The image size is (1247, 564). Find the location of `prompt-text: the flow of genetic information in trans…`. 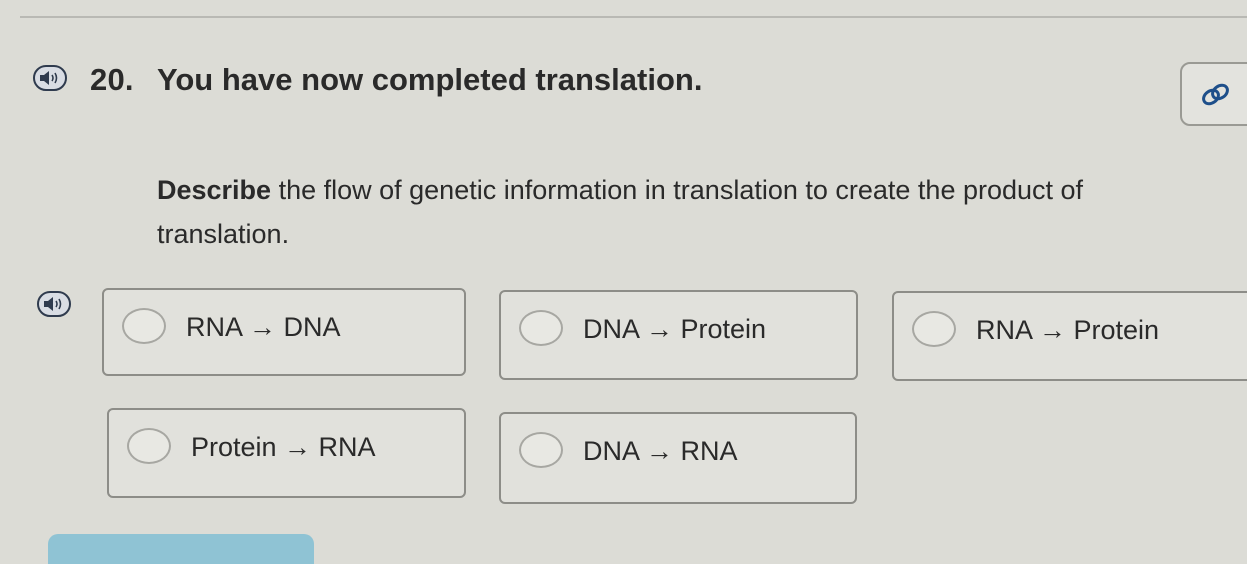

prompt-text: the flow of genetic information in trans… is located at coordinates (620, 212).